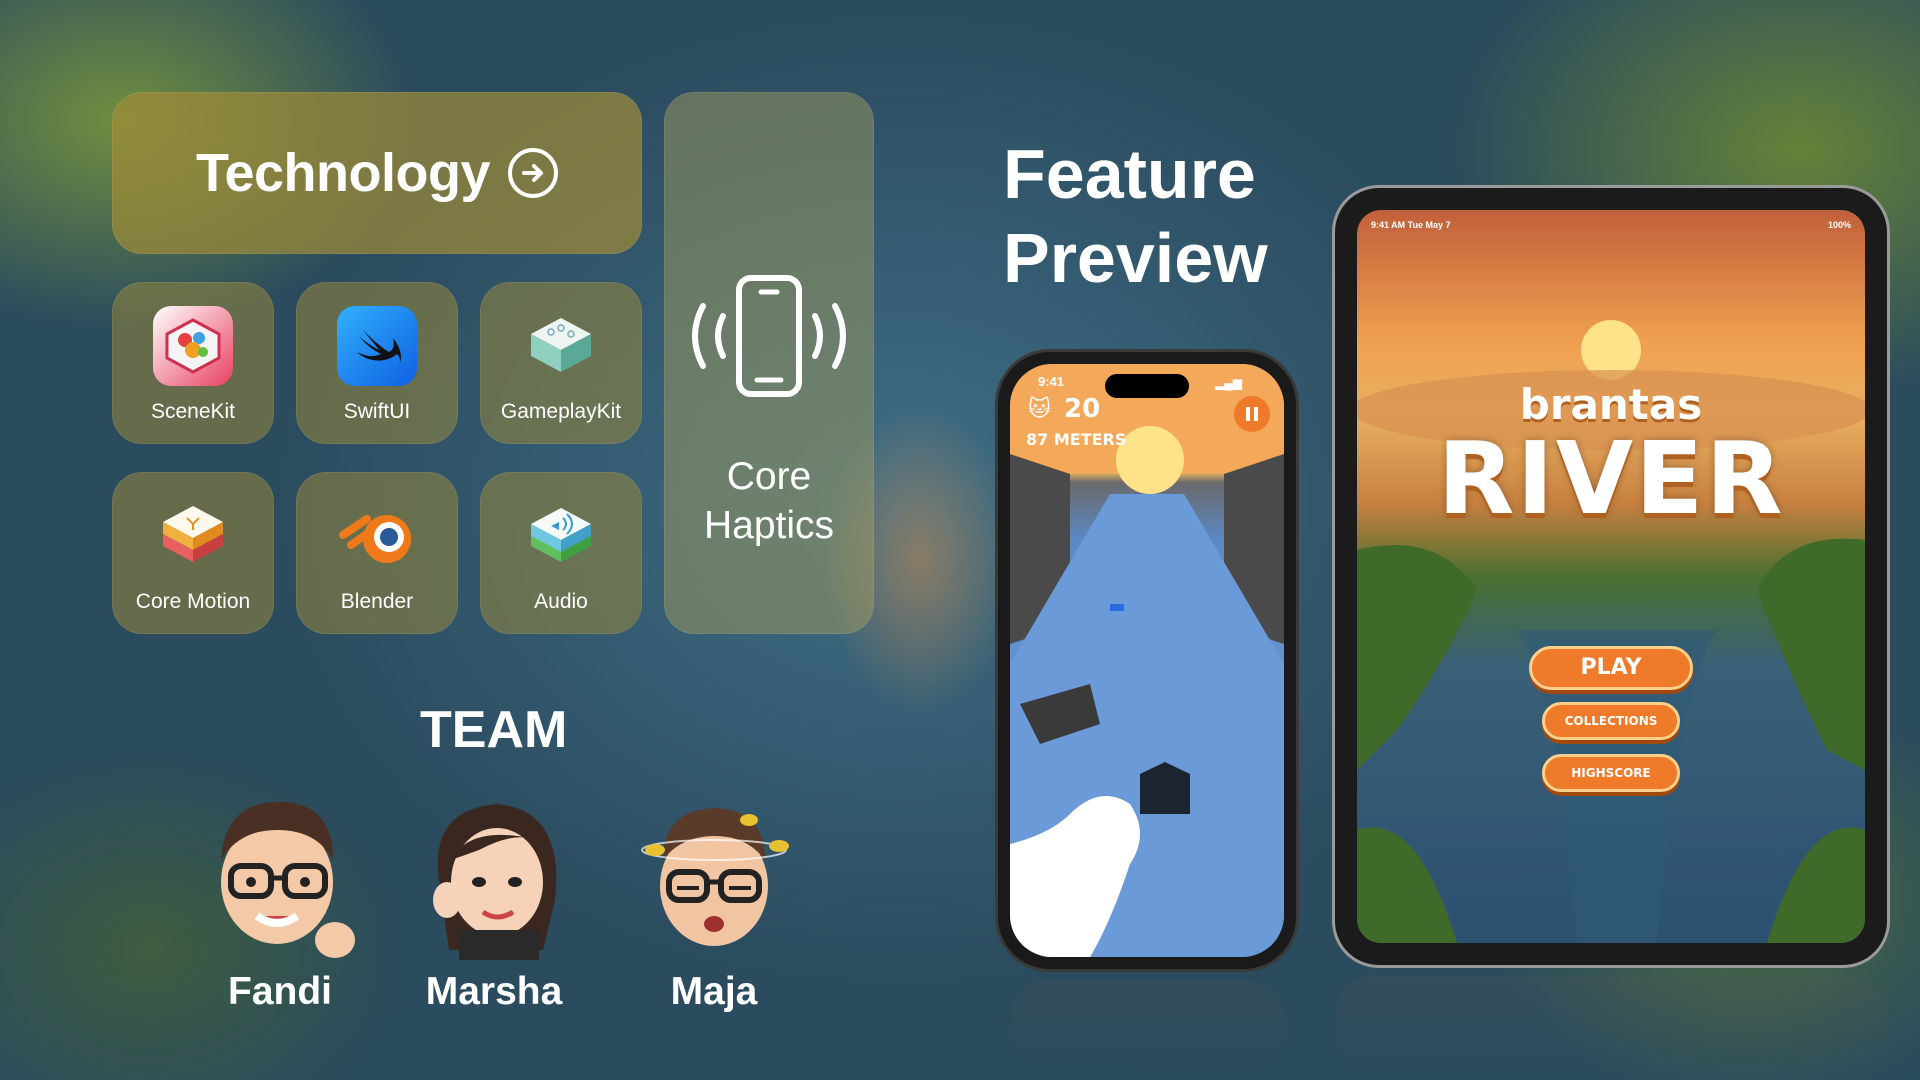  I want to click on iphone-reflection, so click(1147, 1025).